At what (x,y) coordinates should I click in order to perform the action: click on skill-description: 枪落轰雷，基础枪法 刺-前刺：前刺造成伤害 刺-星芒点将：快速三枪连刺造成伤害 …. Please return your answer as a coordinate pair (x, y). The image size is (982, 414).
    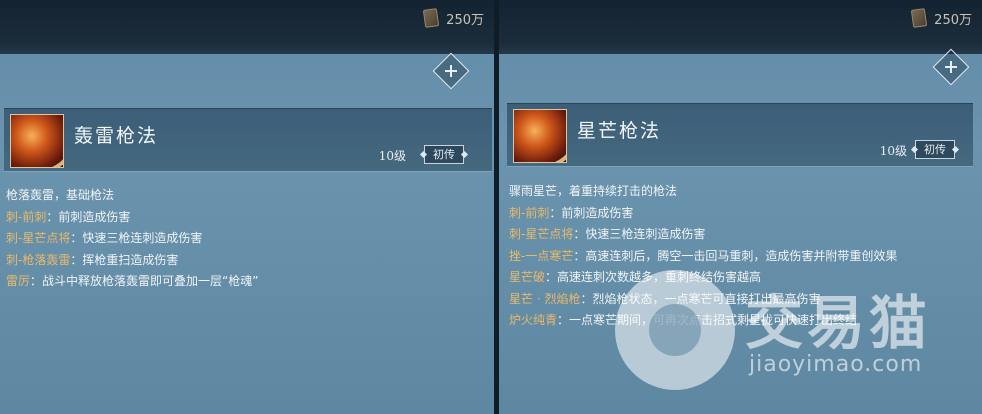
    Looking at the image, I should click on (246, 239).